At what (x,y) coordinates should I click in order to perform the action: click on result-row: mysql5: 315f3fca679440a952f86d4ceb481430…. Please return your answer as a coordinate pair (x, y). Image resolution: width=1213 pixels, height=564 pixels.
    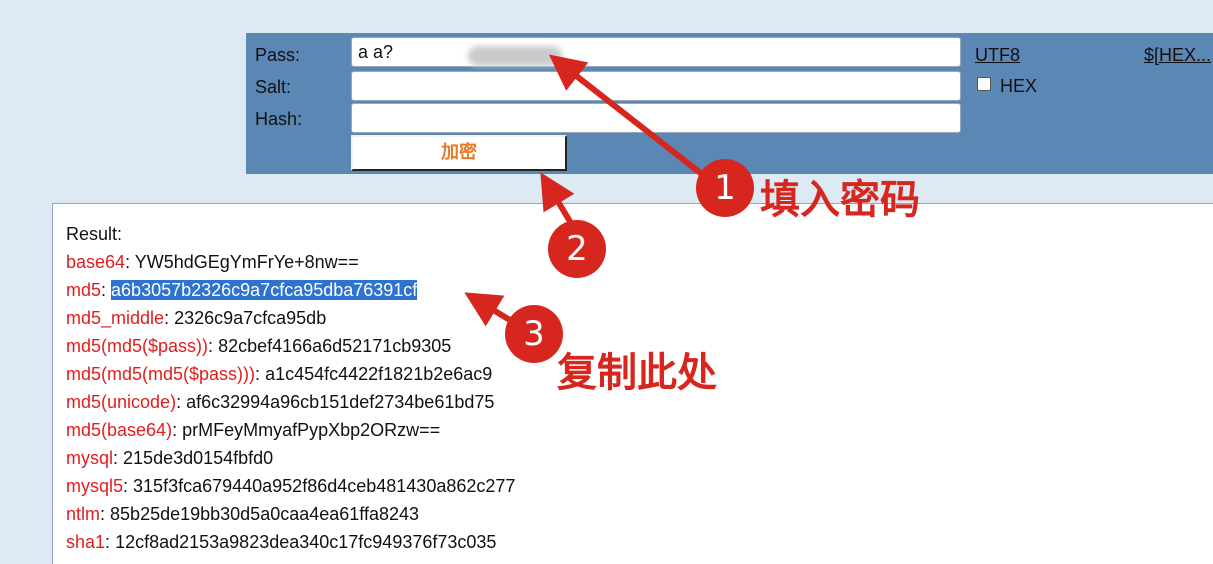
    Looking at the image, I should click on (290, 486).